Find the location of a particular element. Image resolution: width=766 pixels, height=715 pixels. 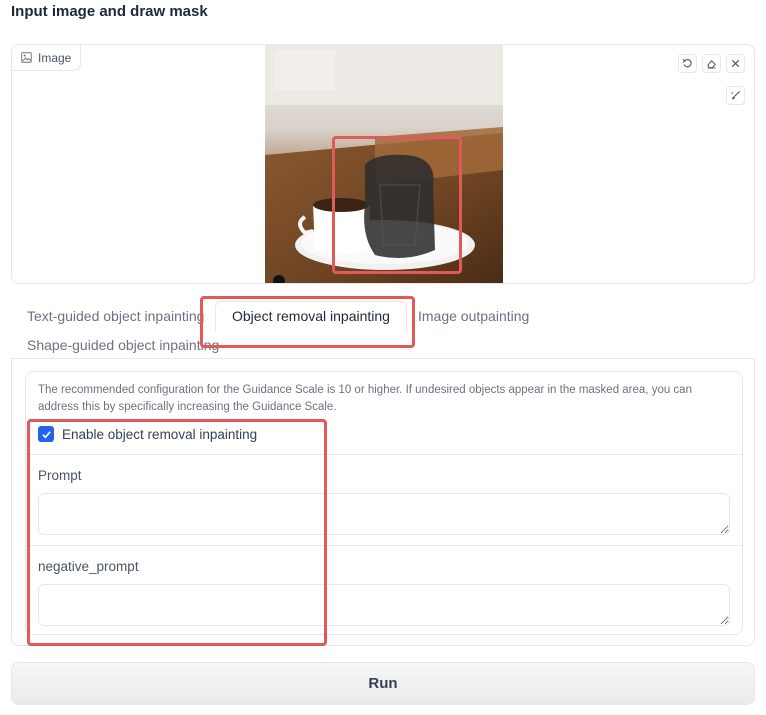

brush-icon is located at coordinates (736, 95).